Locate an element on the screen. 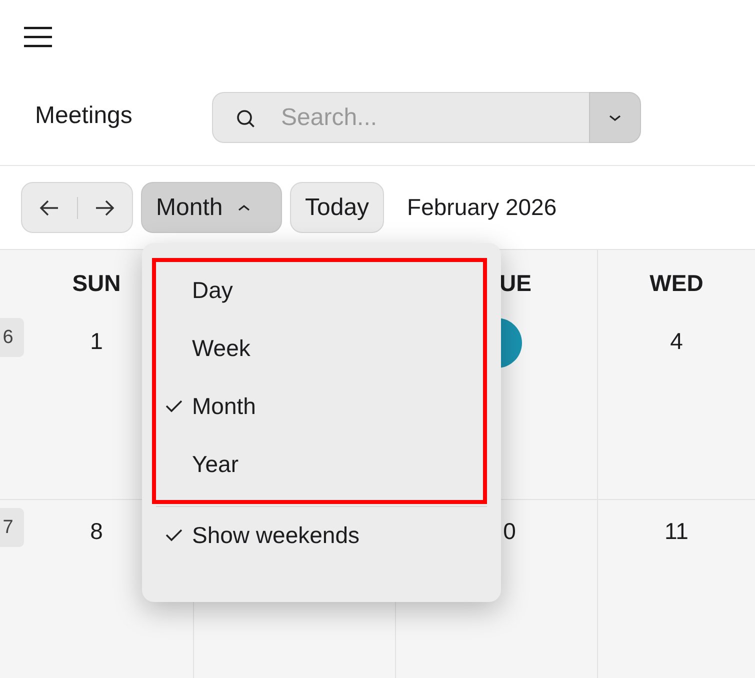 The image size is (755, 678). week-number: 7 is located at coordinates (12, 527).